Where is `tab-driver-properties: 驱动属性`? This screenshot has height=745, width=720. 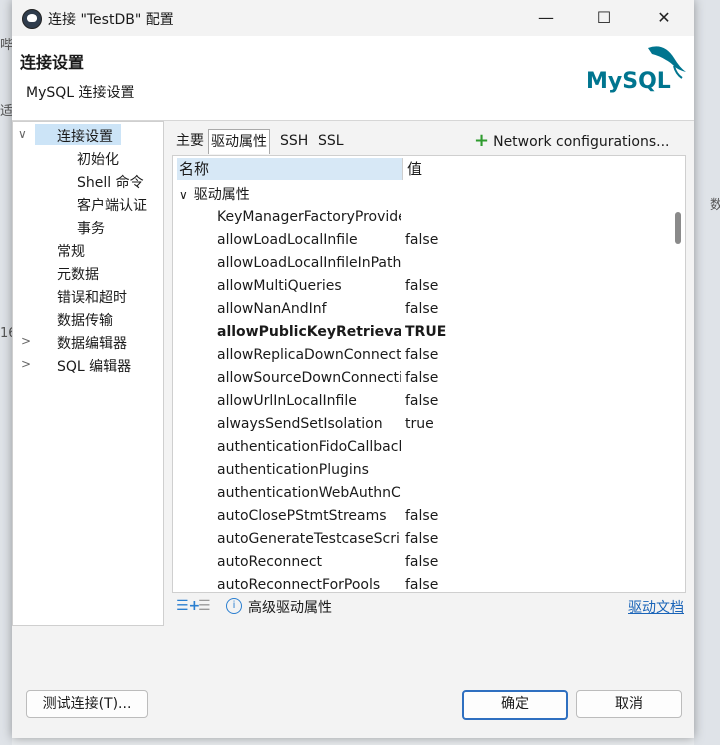 tab-driver-properties: 驱动属性 is located at coordinates (239, 141).